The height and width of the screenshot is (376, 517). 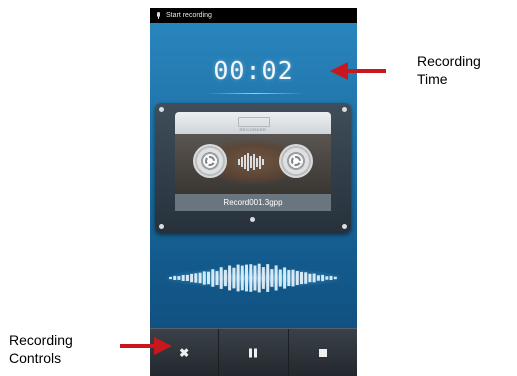 What do you see at coordinates (35, 358) in the screenshot?
I see `annotation-text: Controls` at bounding box center [35, 358].